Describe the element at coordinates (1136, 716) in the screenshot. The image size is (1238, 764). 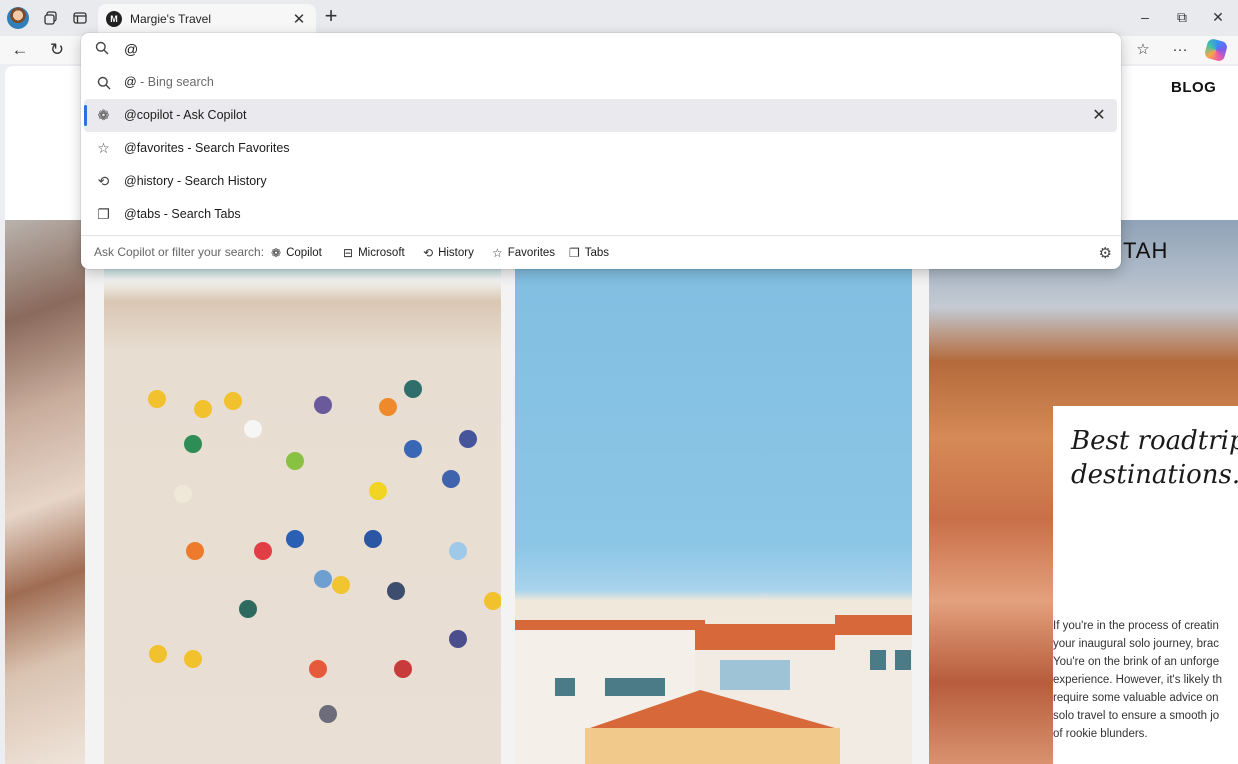
I see `card-body-line: solo travel to ensure a smooth jo` at that location.